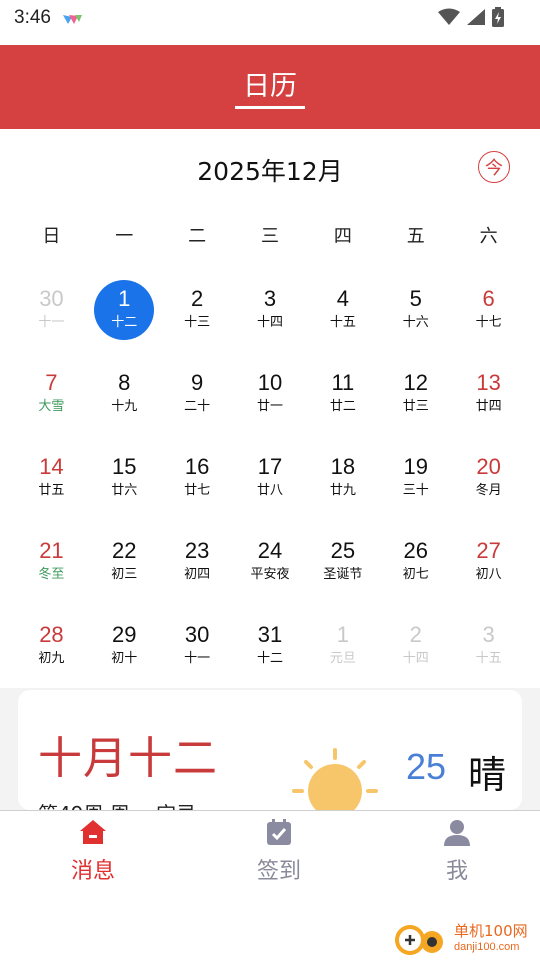 This screenshot has height=960, width=540. I want to click on calendar-day-cell: 14 廿五, so click(51, 490).